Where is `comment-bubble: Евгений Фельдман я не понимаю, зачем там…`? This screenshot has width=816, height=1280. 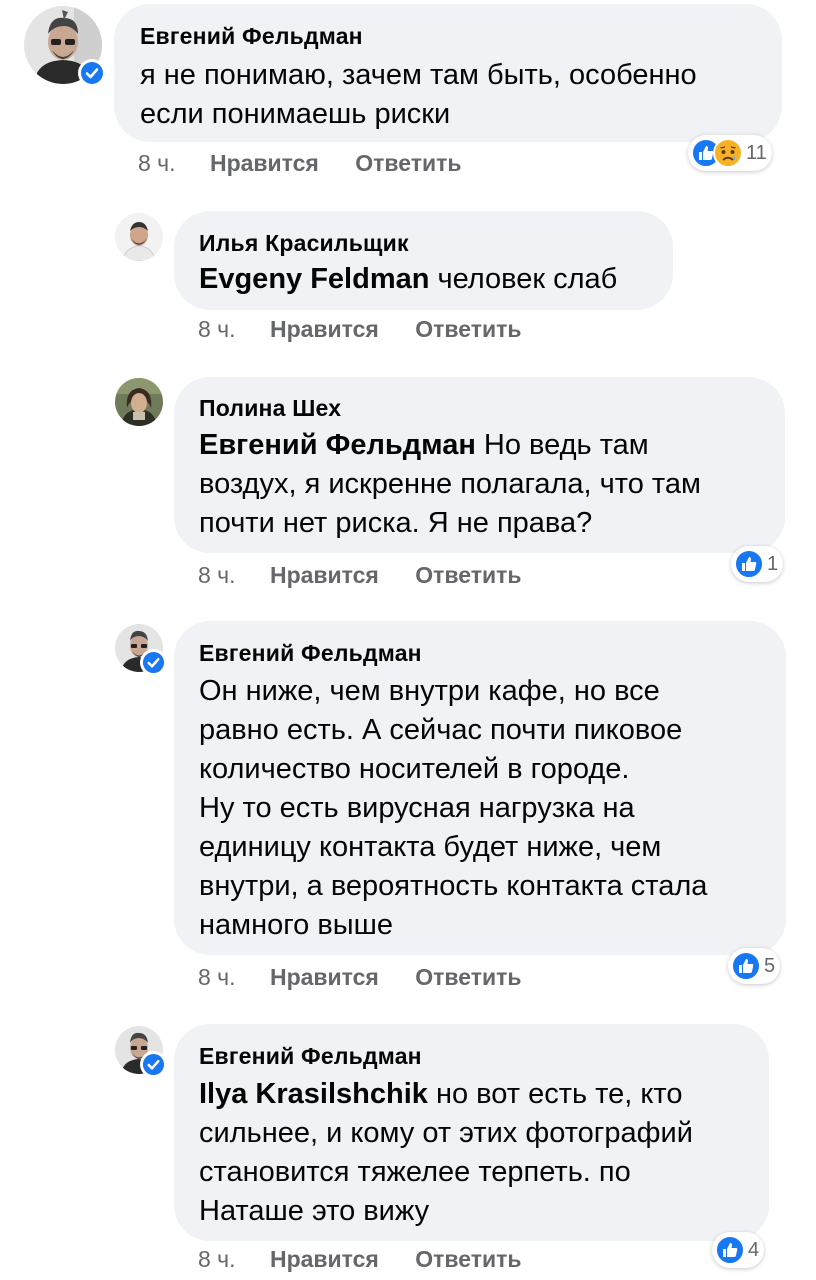
comment-bubble: Евгений Фельдман я не понимаю, зачем там… is located at coordinates (448, 73).